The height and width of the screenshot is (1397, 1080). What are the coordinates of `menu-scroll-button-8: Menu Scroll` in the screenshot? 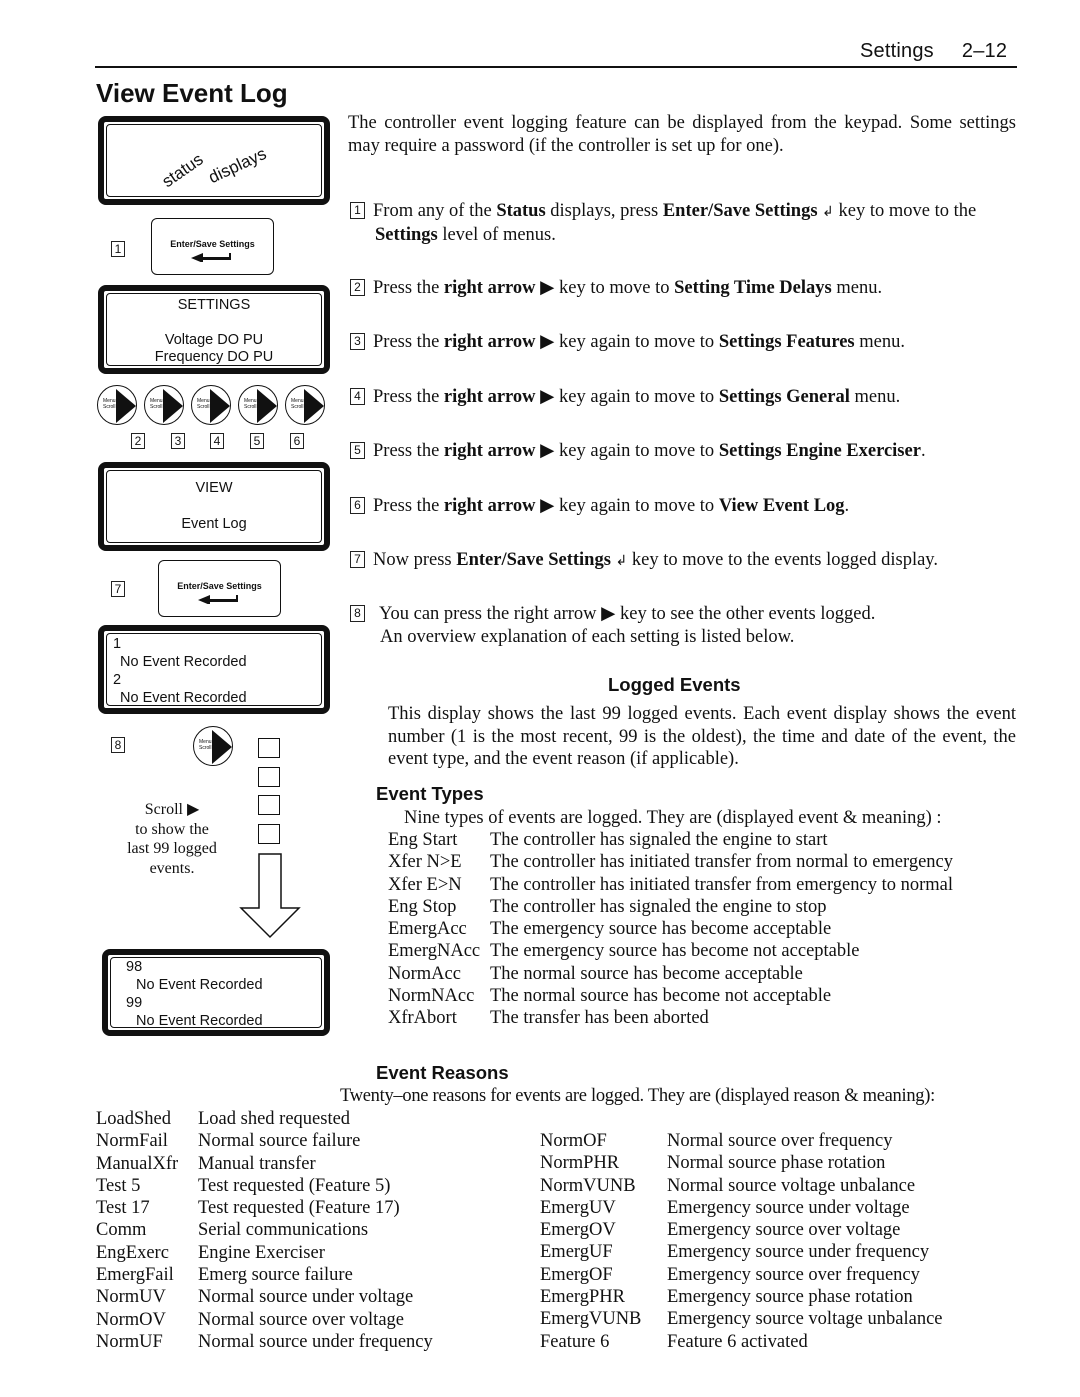 It's located at (213, 746).